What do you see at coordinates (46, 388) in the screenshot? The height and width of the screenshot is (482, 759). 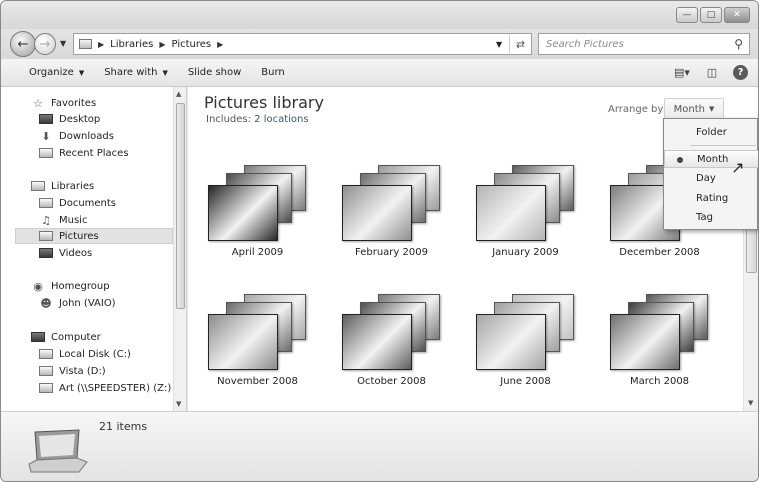 I see `network-drive-icon` at bounding box center [46, 388].